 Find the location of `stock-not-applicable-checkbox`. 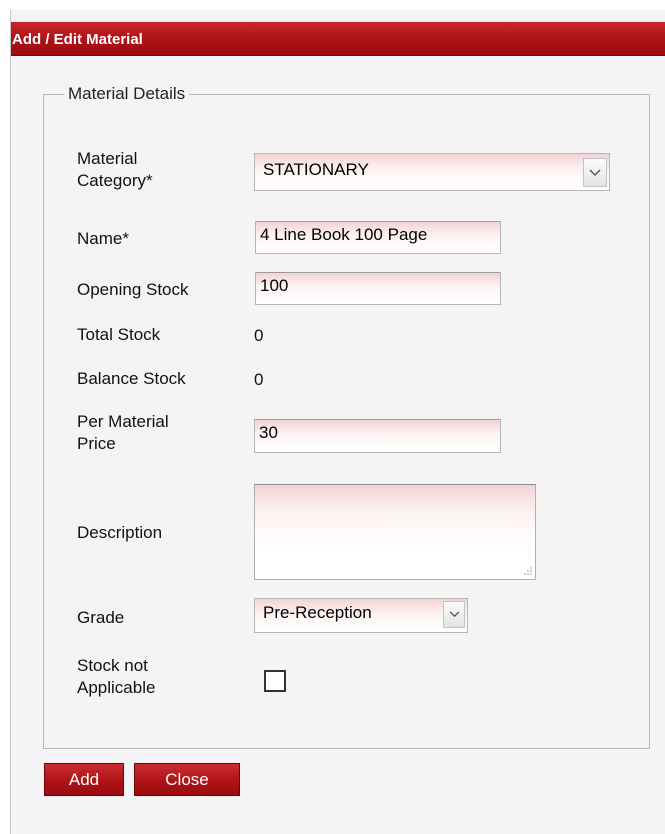

stock-not-applicable-checkbox is located at coordinates (275, 681).